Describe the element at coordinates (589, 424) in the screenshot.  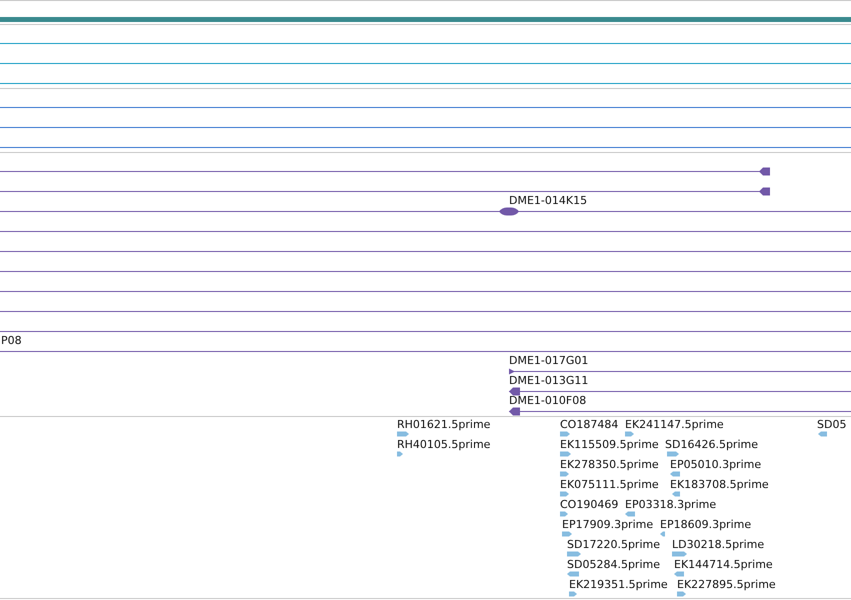
I see `read-label: CO187484` at that location.